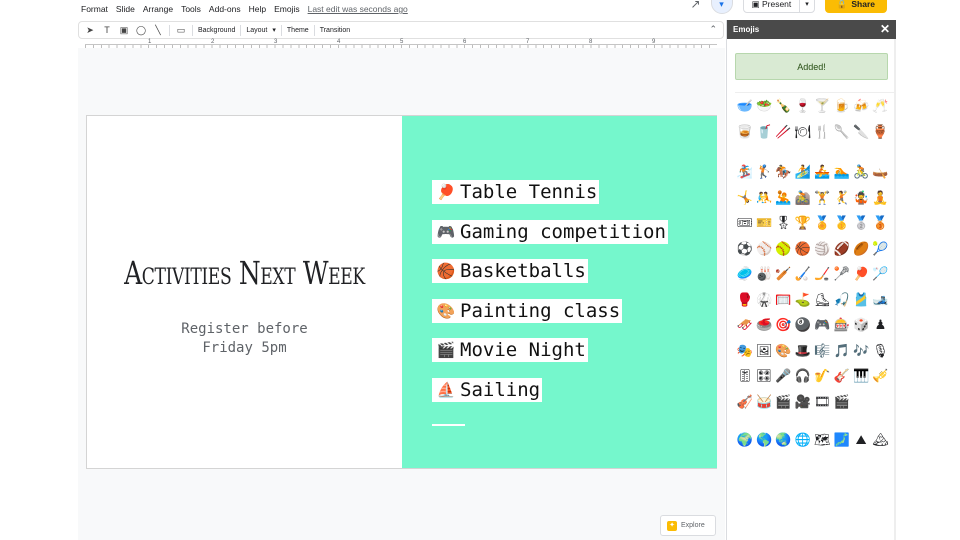  I want to click on theme-button: Theme, so click(298, 30).